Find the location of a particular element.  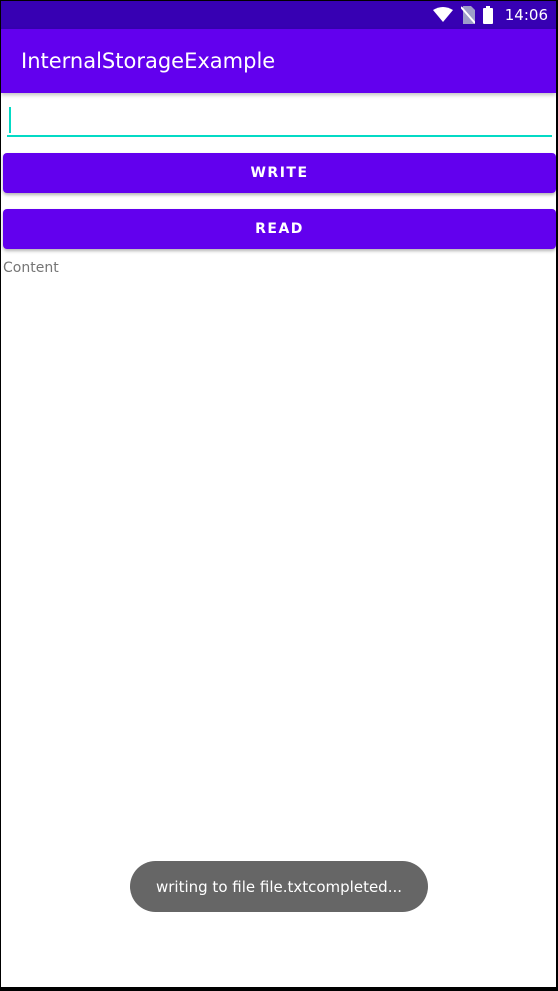

content-text: Content is located at coordinates (31, 268).